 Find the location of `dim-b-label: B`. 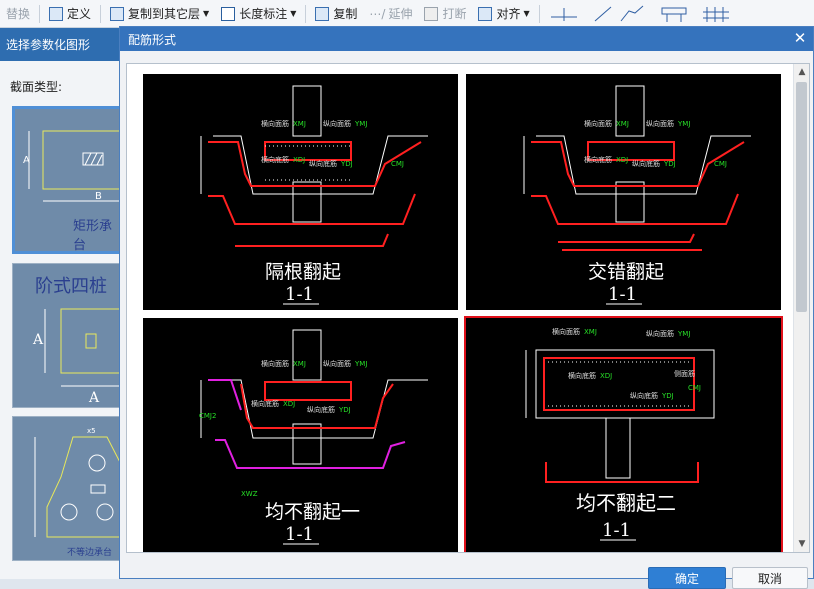

dim-b-label: B is located at coordinates (98, 196).